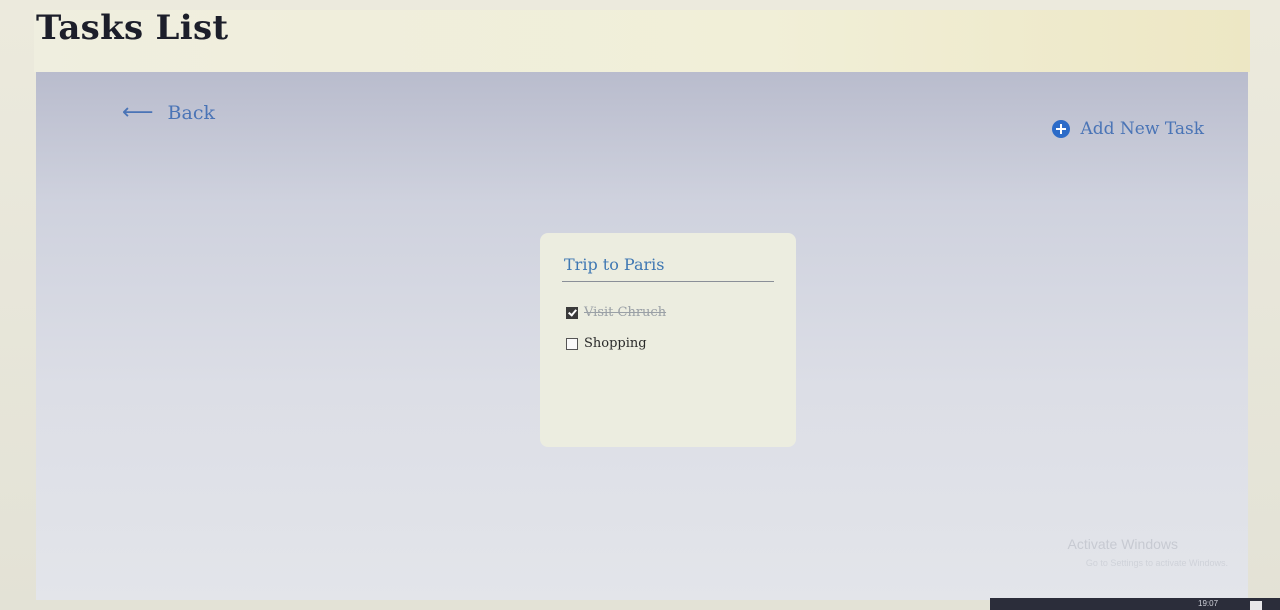 The height and width of the screenshot is (610, 1280). What do you see at coordinates (668, 340) in the screenshot?
I see `task-card: Trip to Paris Visit Chruch Shopping` at bounding box center [668, 340].